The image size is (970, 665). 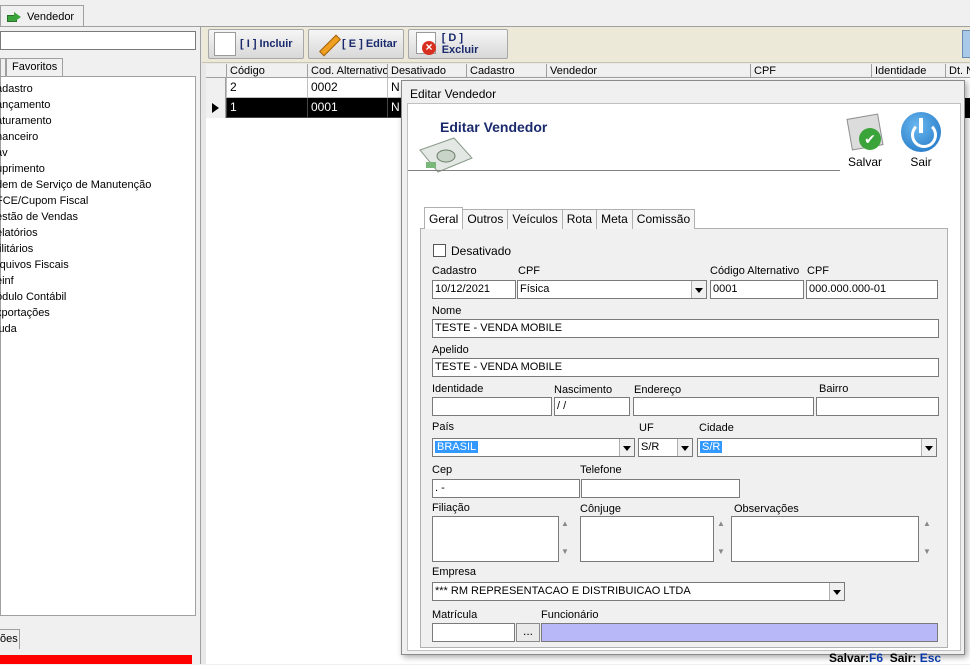 What do you see at coordinates (533, 447) in the screenshot?
I see `pais-select: BRASIL` at bounding box center [533, 447].